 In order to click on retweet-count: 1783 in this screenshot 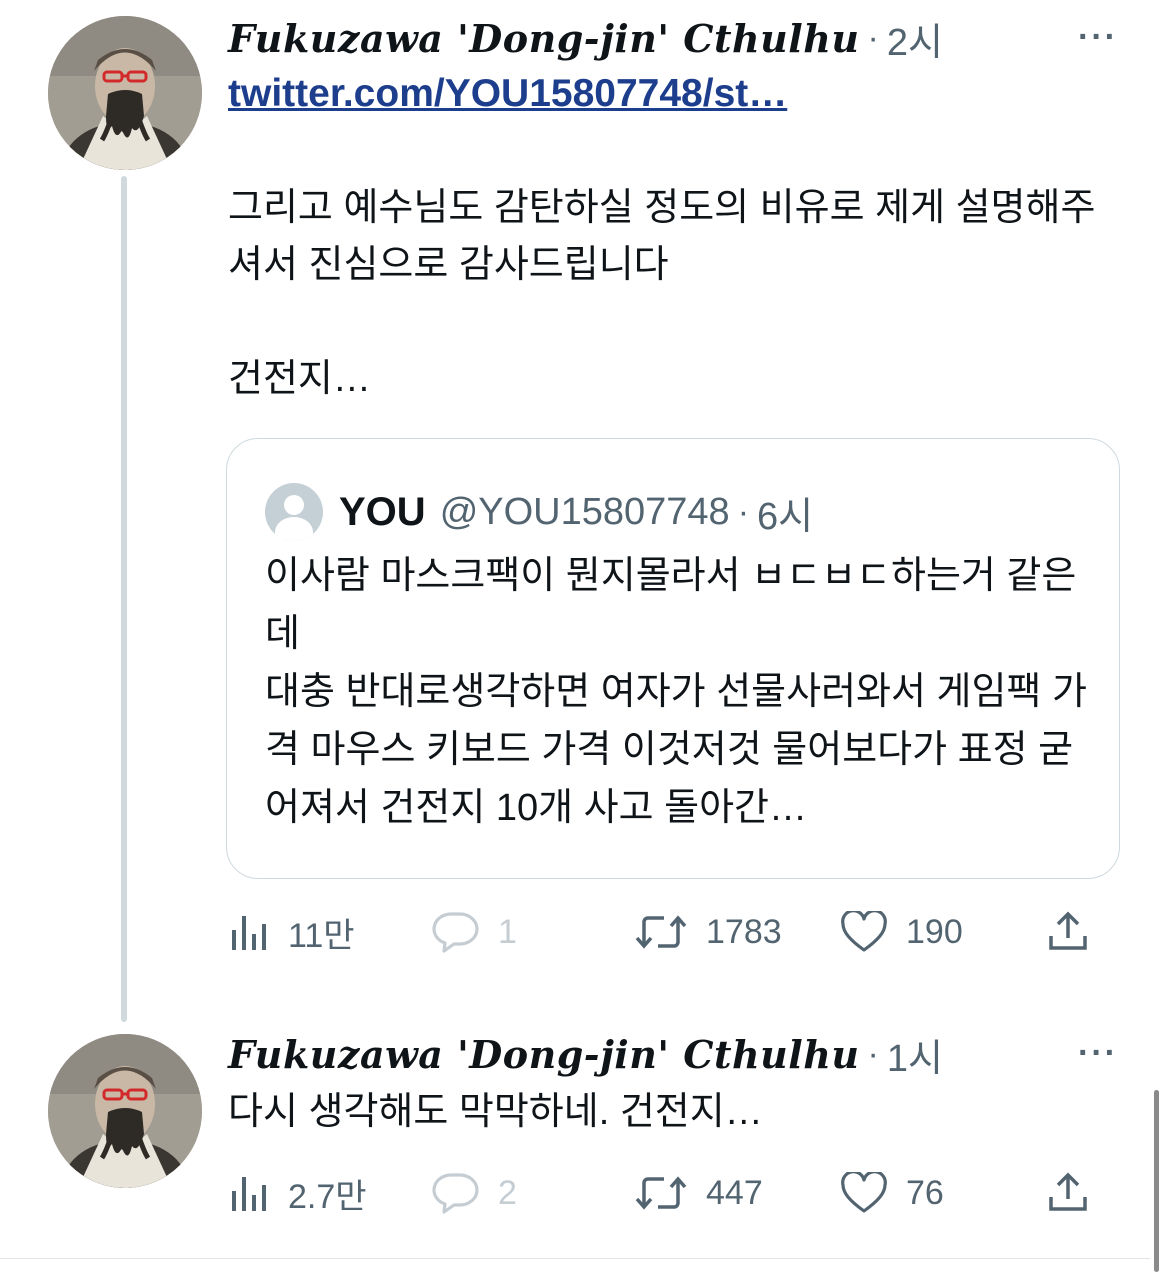, I will do `click(744, 931)`.